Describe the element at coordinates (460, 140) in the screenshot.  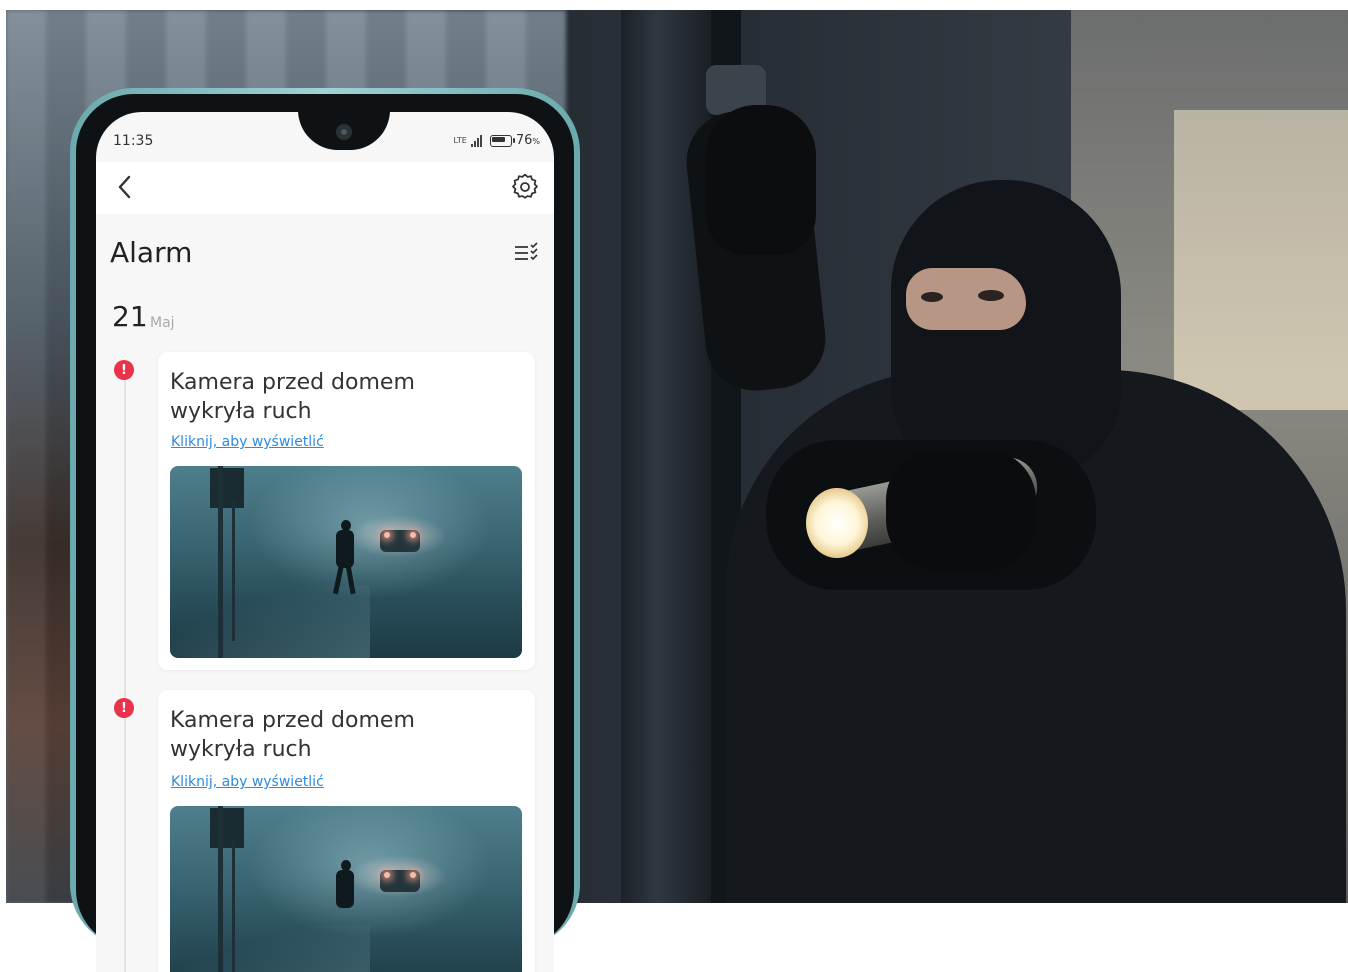
I see `network-type: LTE` at that location.